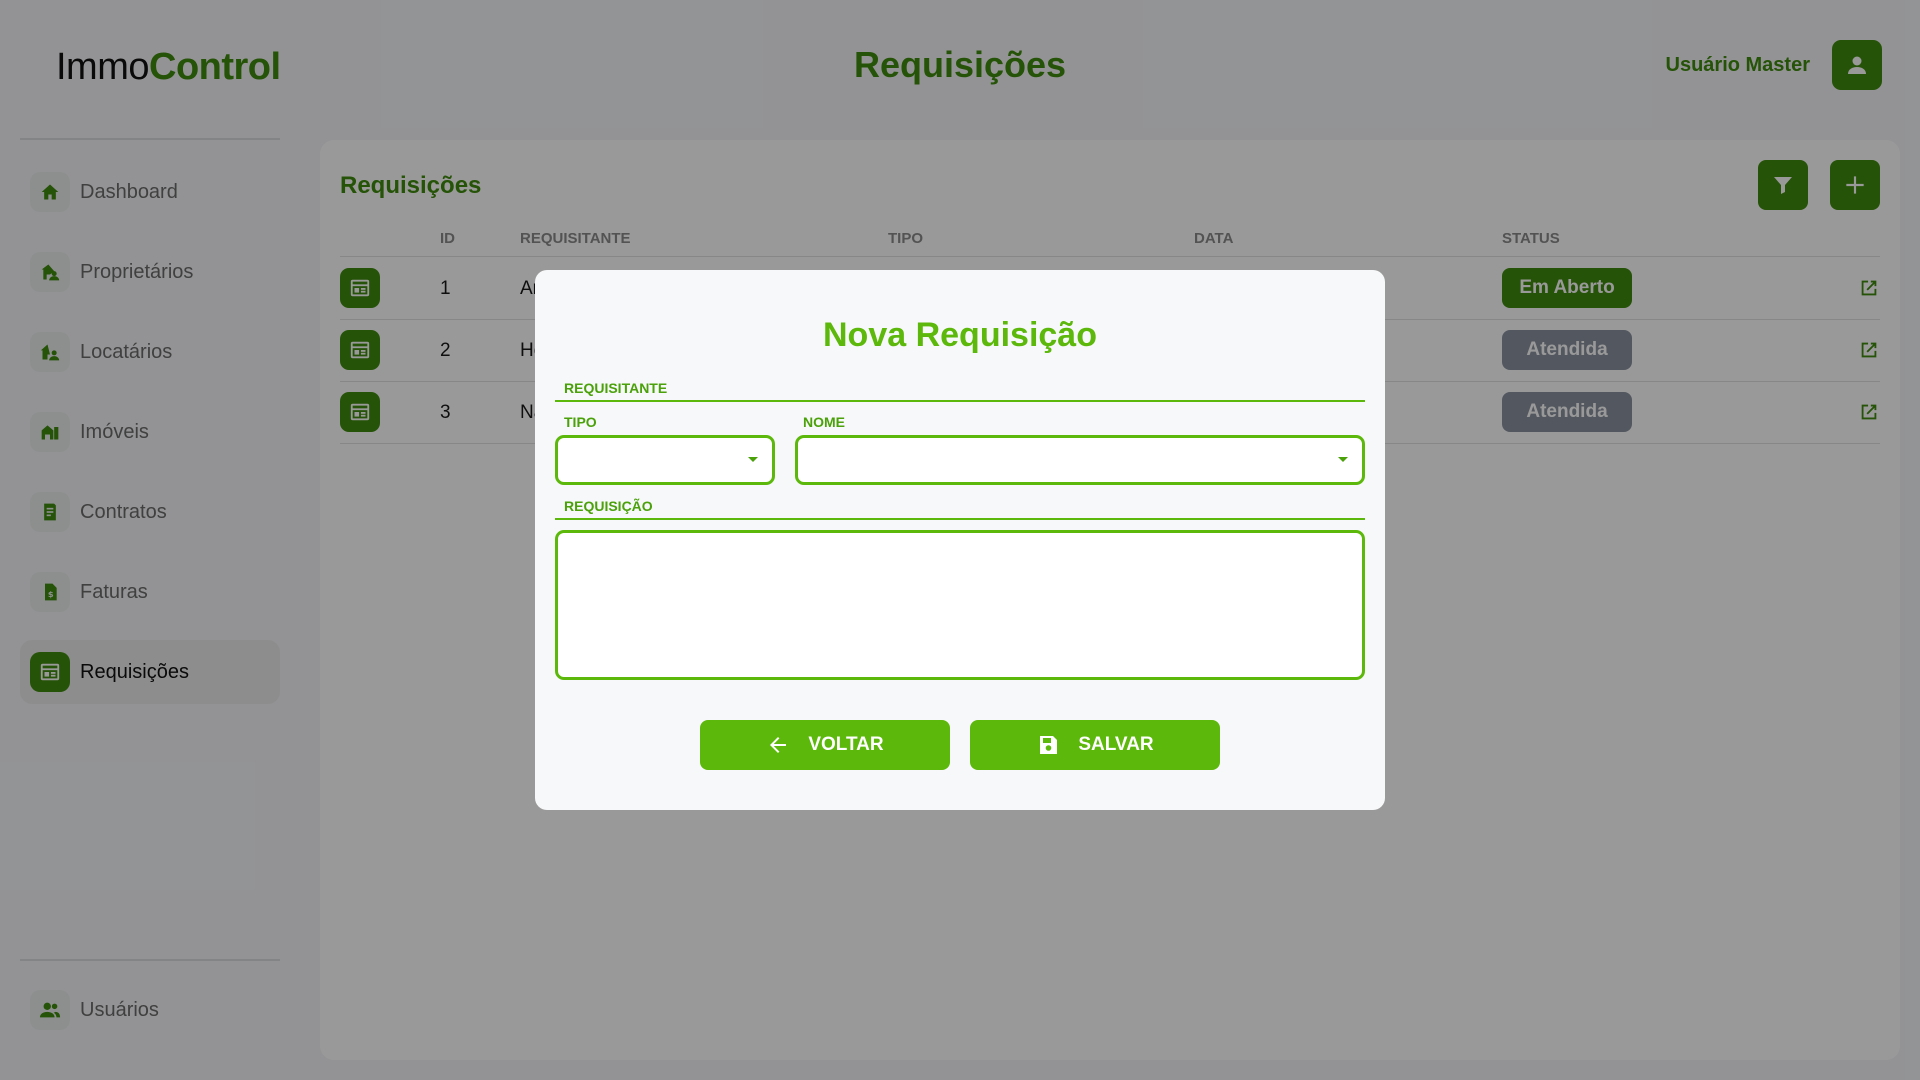 This screenshot has height=1080, width=1920. I want to click on tipo-select, so click(665, 460).